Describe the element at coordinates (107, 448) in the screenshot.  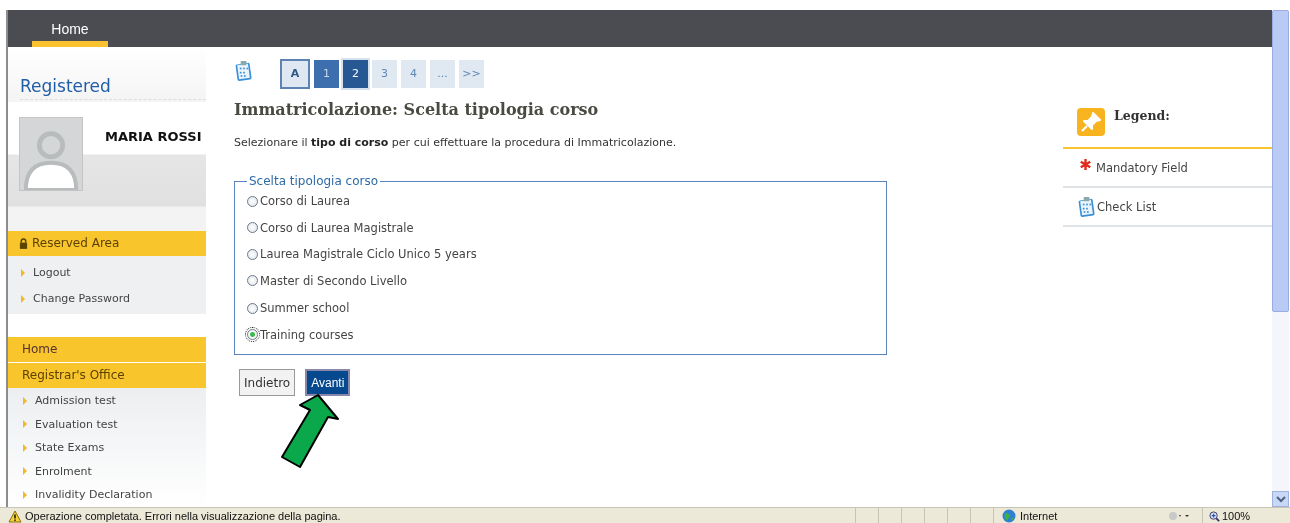
I see `menu-item: State Exams` at that location.